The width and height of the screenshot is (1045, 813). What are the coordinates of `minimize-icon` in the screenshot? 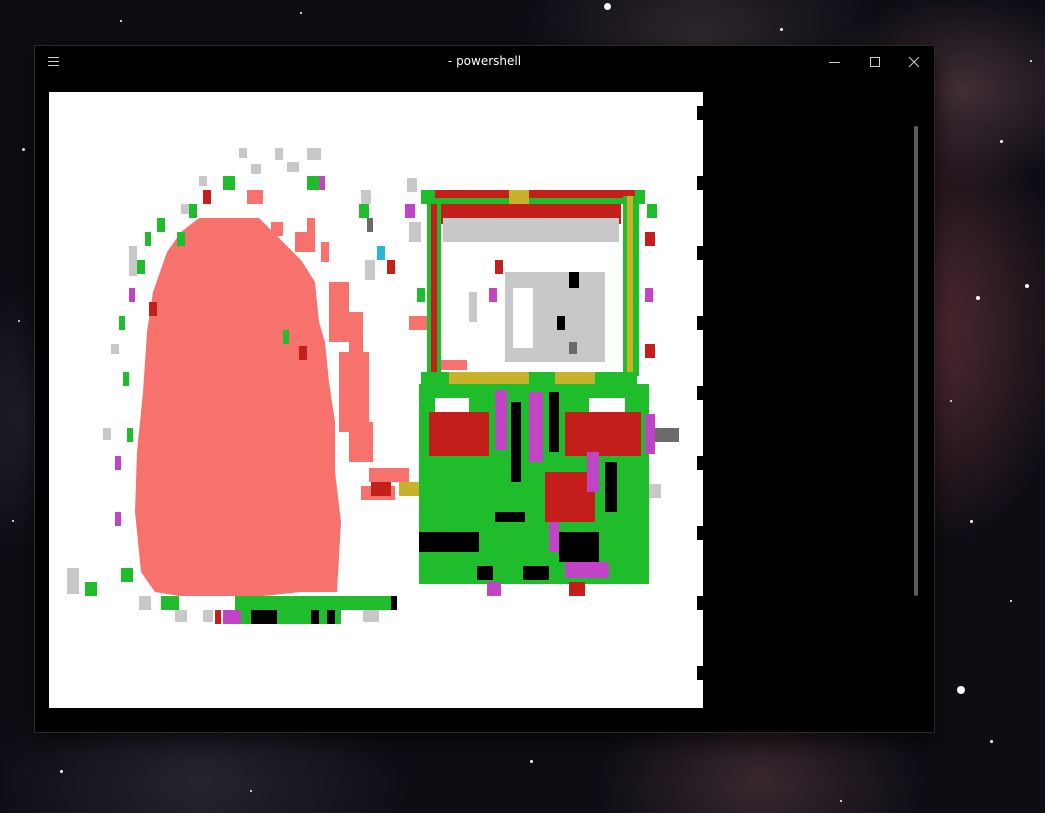 It's located at (834, 62).